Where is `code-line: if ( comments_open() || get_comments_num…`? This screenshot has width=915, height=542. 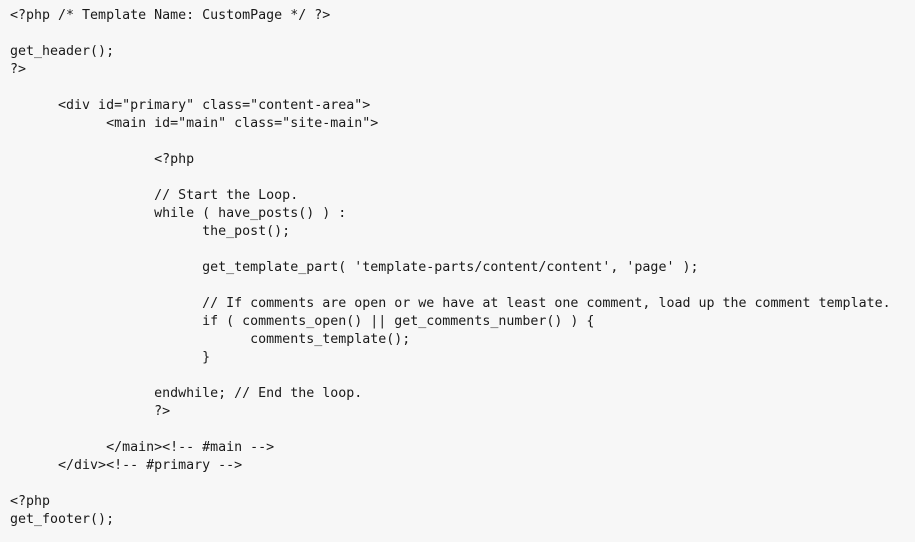 code-line: if ( comments_open() || get_comments_num… is located at coordinates (302, 321).